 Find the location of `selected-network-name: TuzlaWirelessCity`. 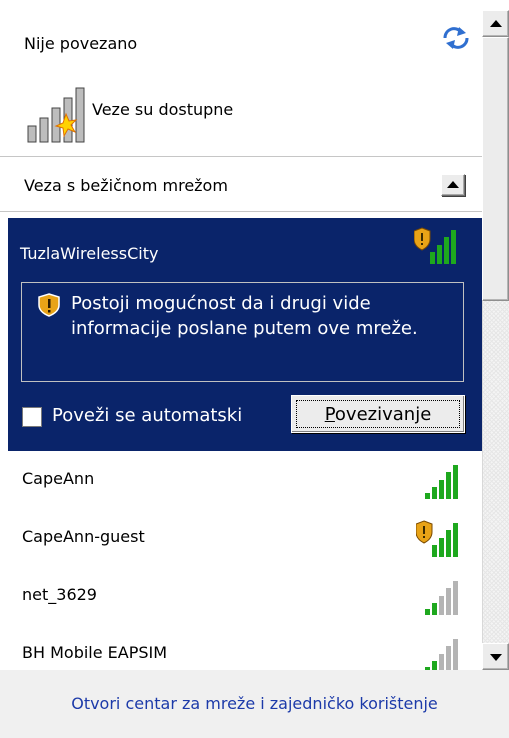

selected-network-name: TuzlaWirelessCity is located at coordinates (89, 253).